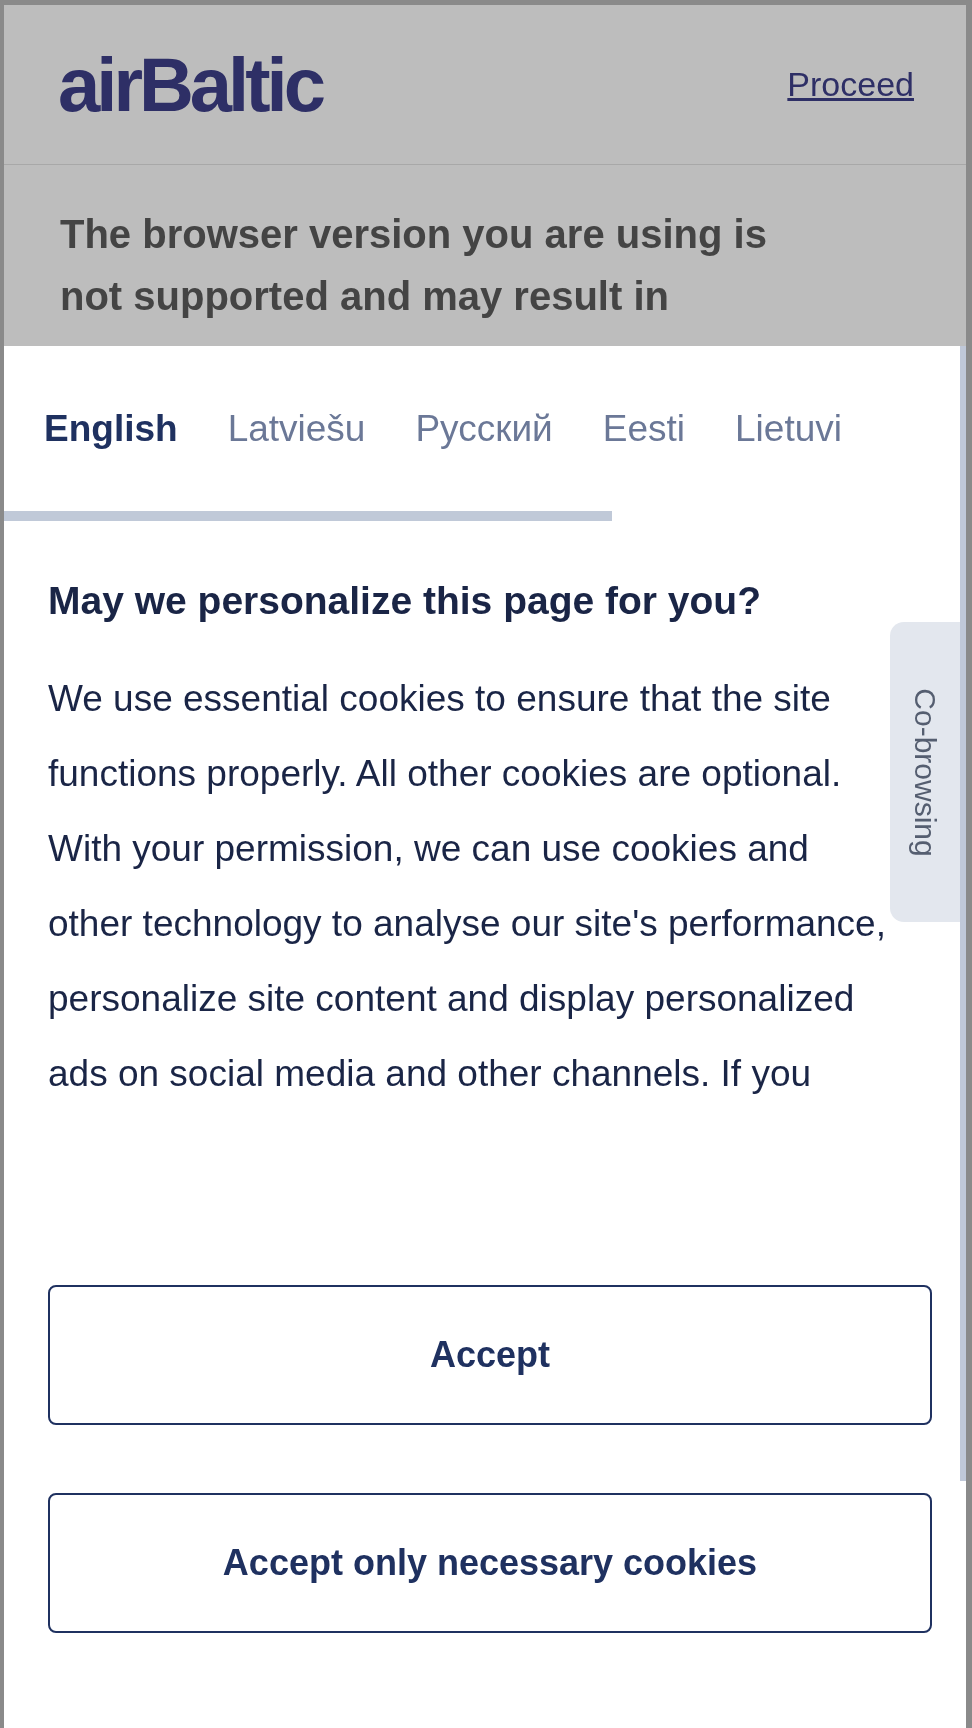 The height and width of the screenshot is (1728, 972). What do you see at coordinates (490, 1355) in the screenshot?
I see `accept-button: Accept` at bounding box center [490, 1355].